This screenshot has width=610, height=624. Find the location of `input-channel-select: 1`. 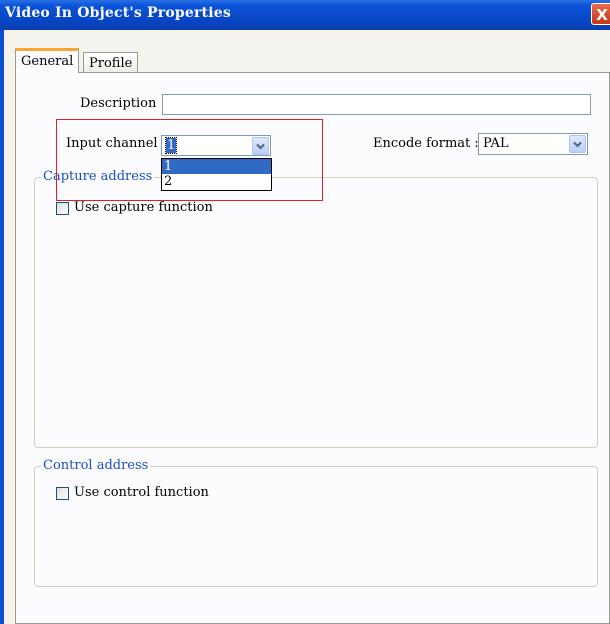

input-channel-select: 1 is located at coordinates (216, 145).